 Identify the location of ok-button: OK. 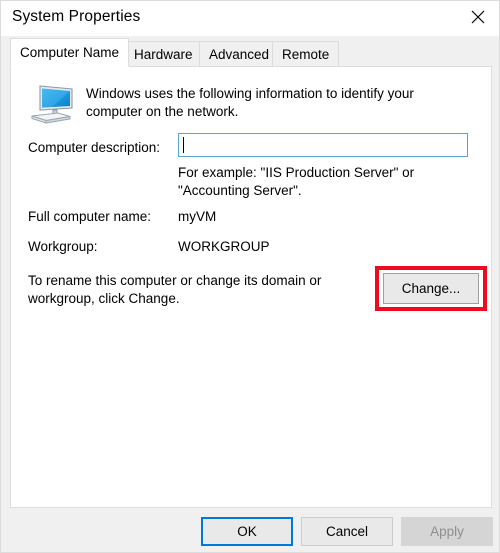
(247, 531).